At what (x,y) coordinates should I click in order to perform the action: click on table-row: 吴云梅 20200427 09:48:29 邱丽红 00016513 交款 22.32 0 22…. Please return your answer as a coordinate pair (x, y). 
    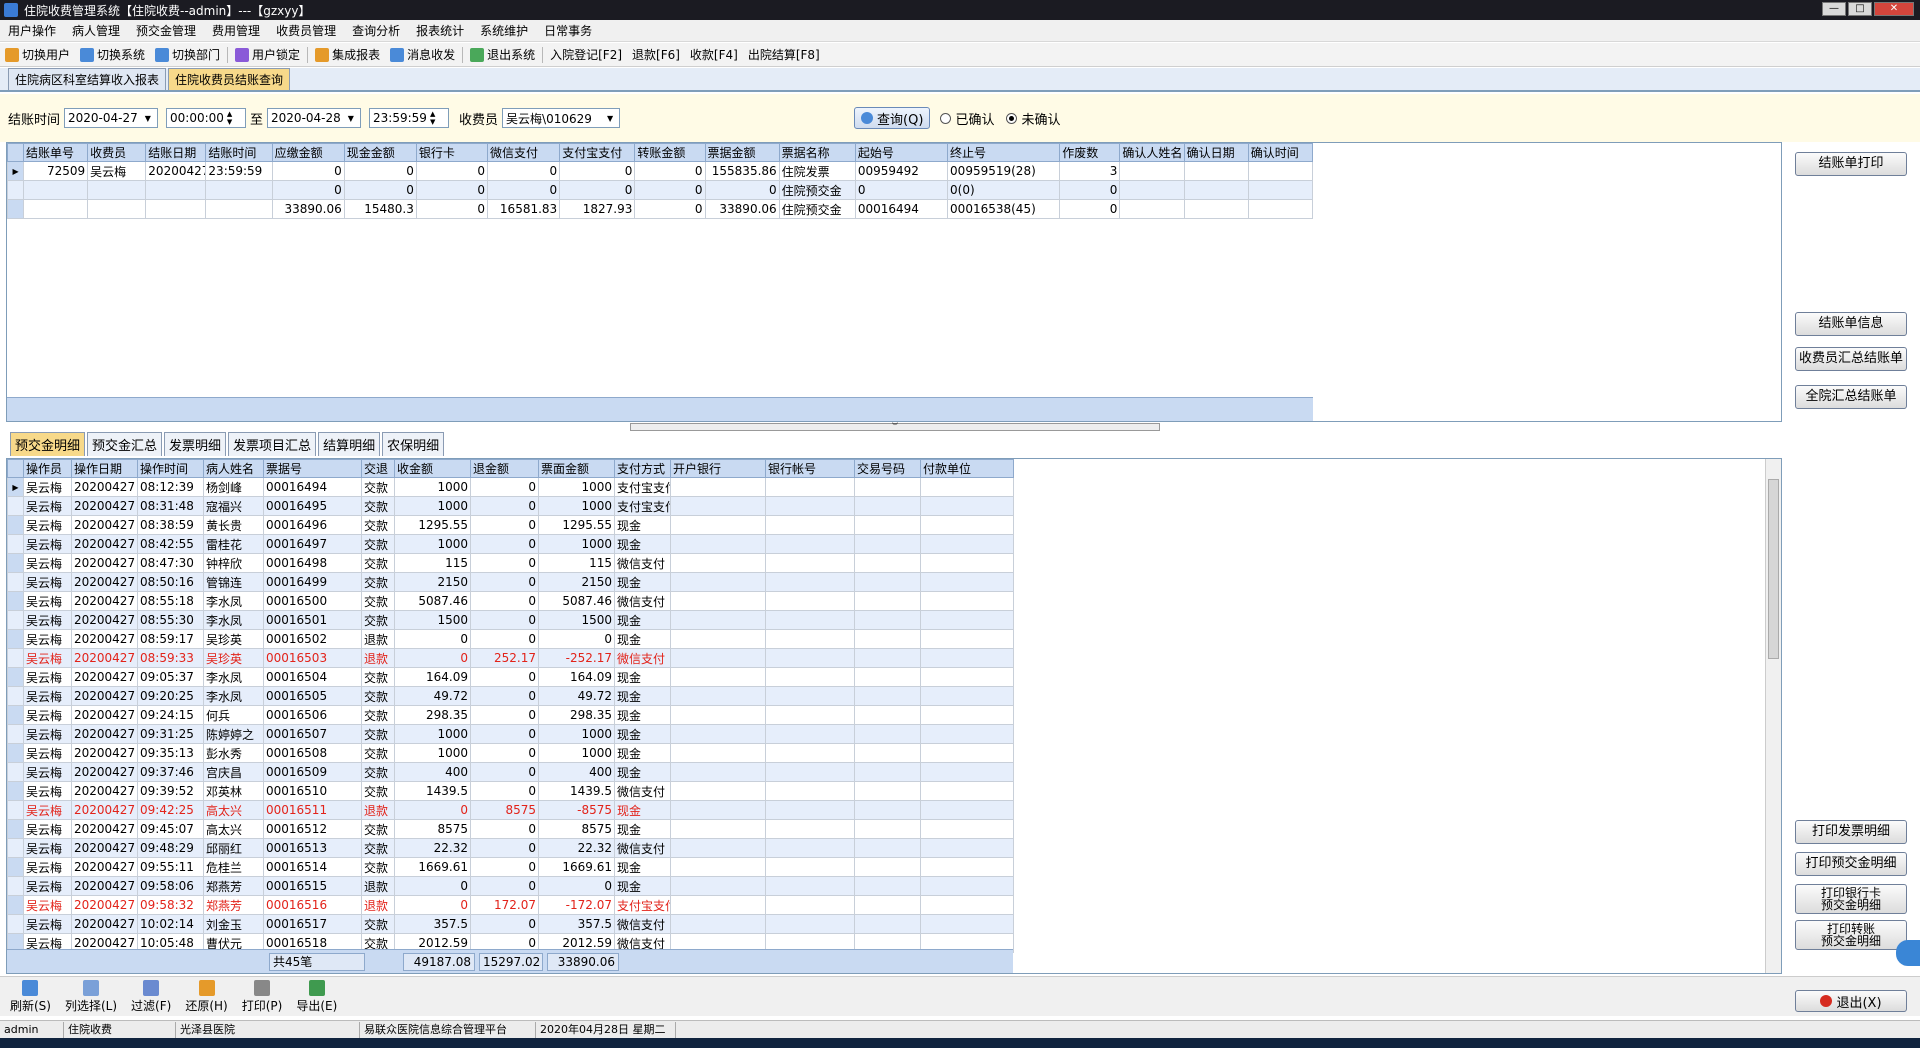
    Looking at the image, I should click on (510, 848).